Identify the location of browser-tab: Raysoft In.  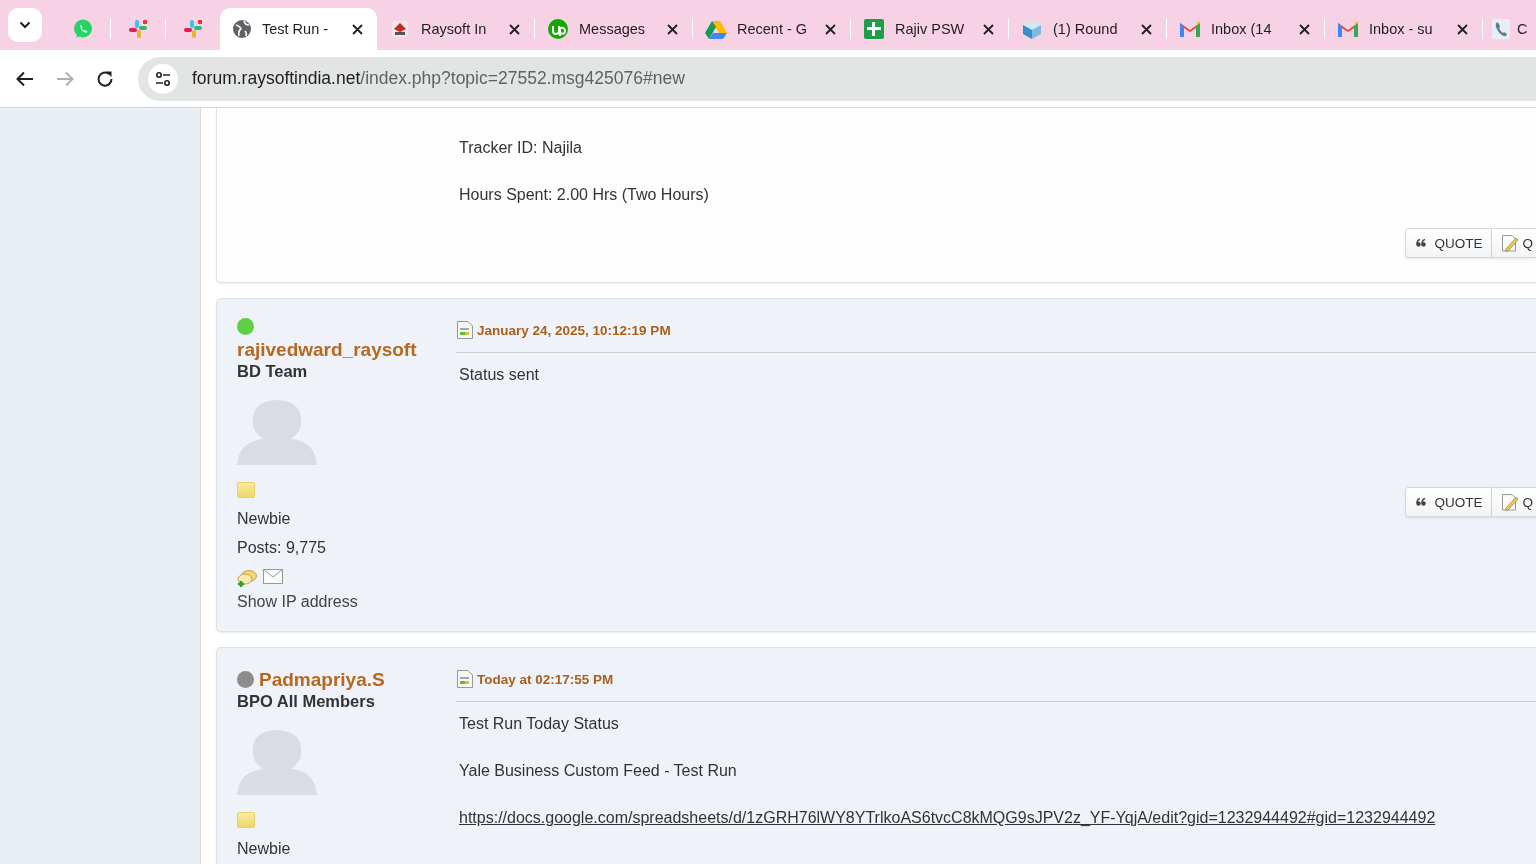
(455, 29).